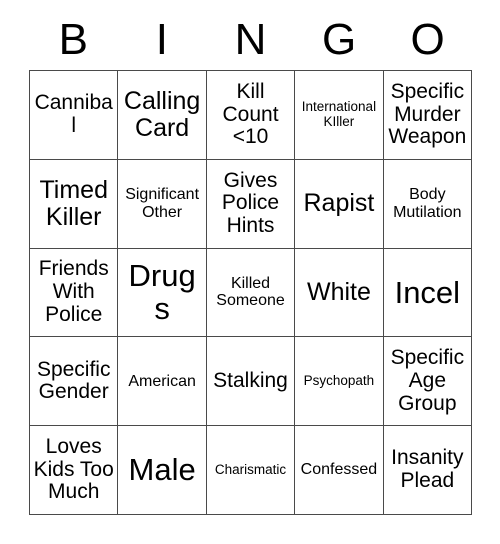 Image resolution: width=500 pixels, height=544 pixels. I want to click on bingo-cell: American, so click(162, 382).